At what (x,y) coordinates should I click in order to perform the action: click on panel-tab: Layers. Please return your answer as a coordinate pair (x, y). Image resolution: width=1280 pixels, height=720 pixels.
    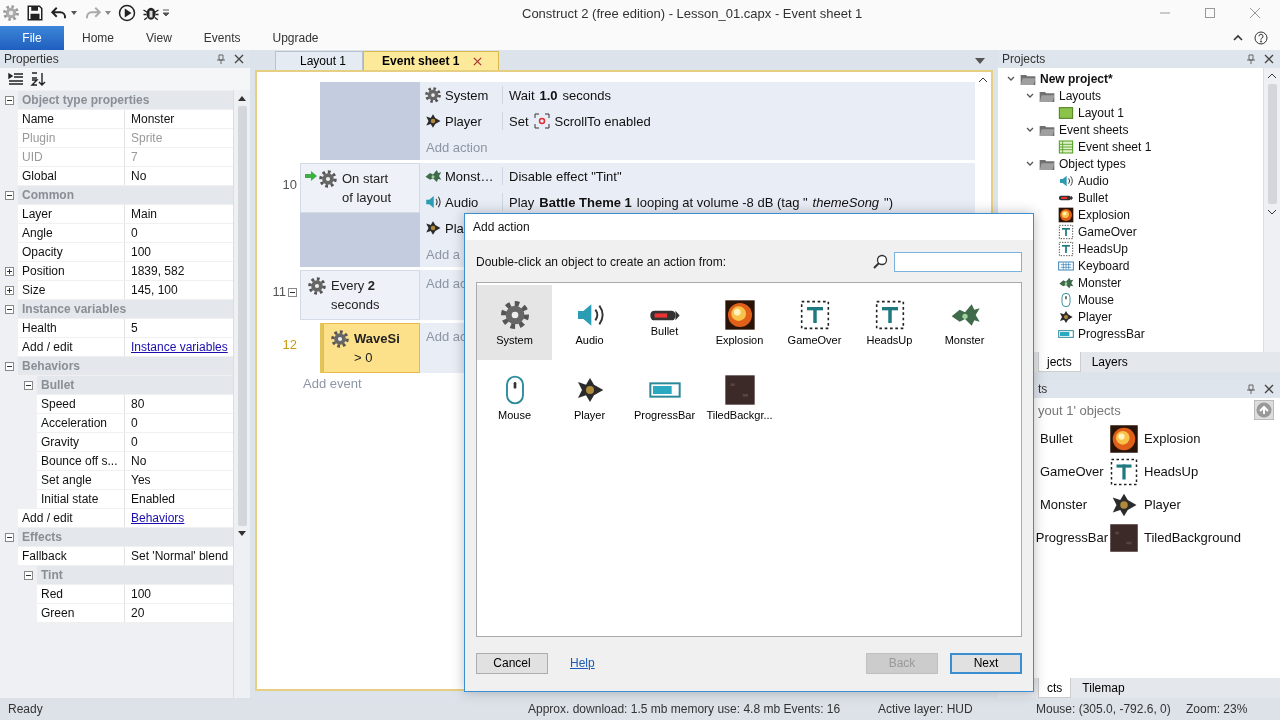
    Looking at the image, I should click on (1109, 362).